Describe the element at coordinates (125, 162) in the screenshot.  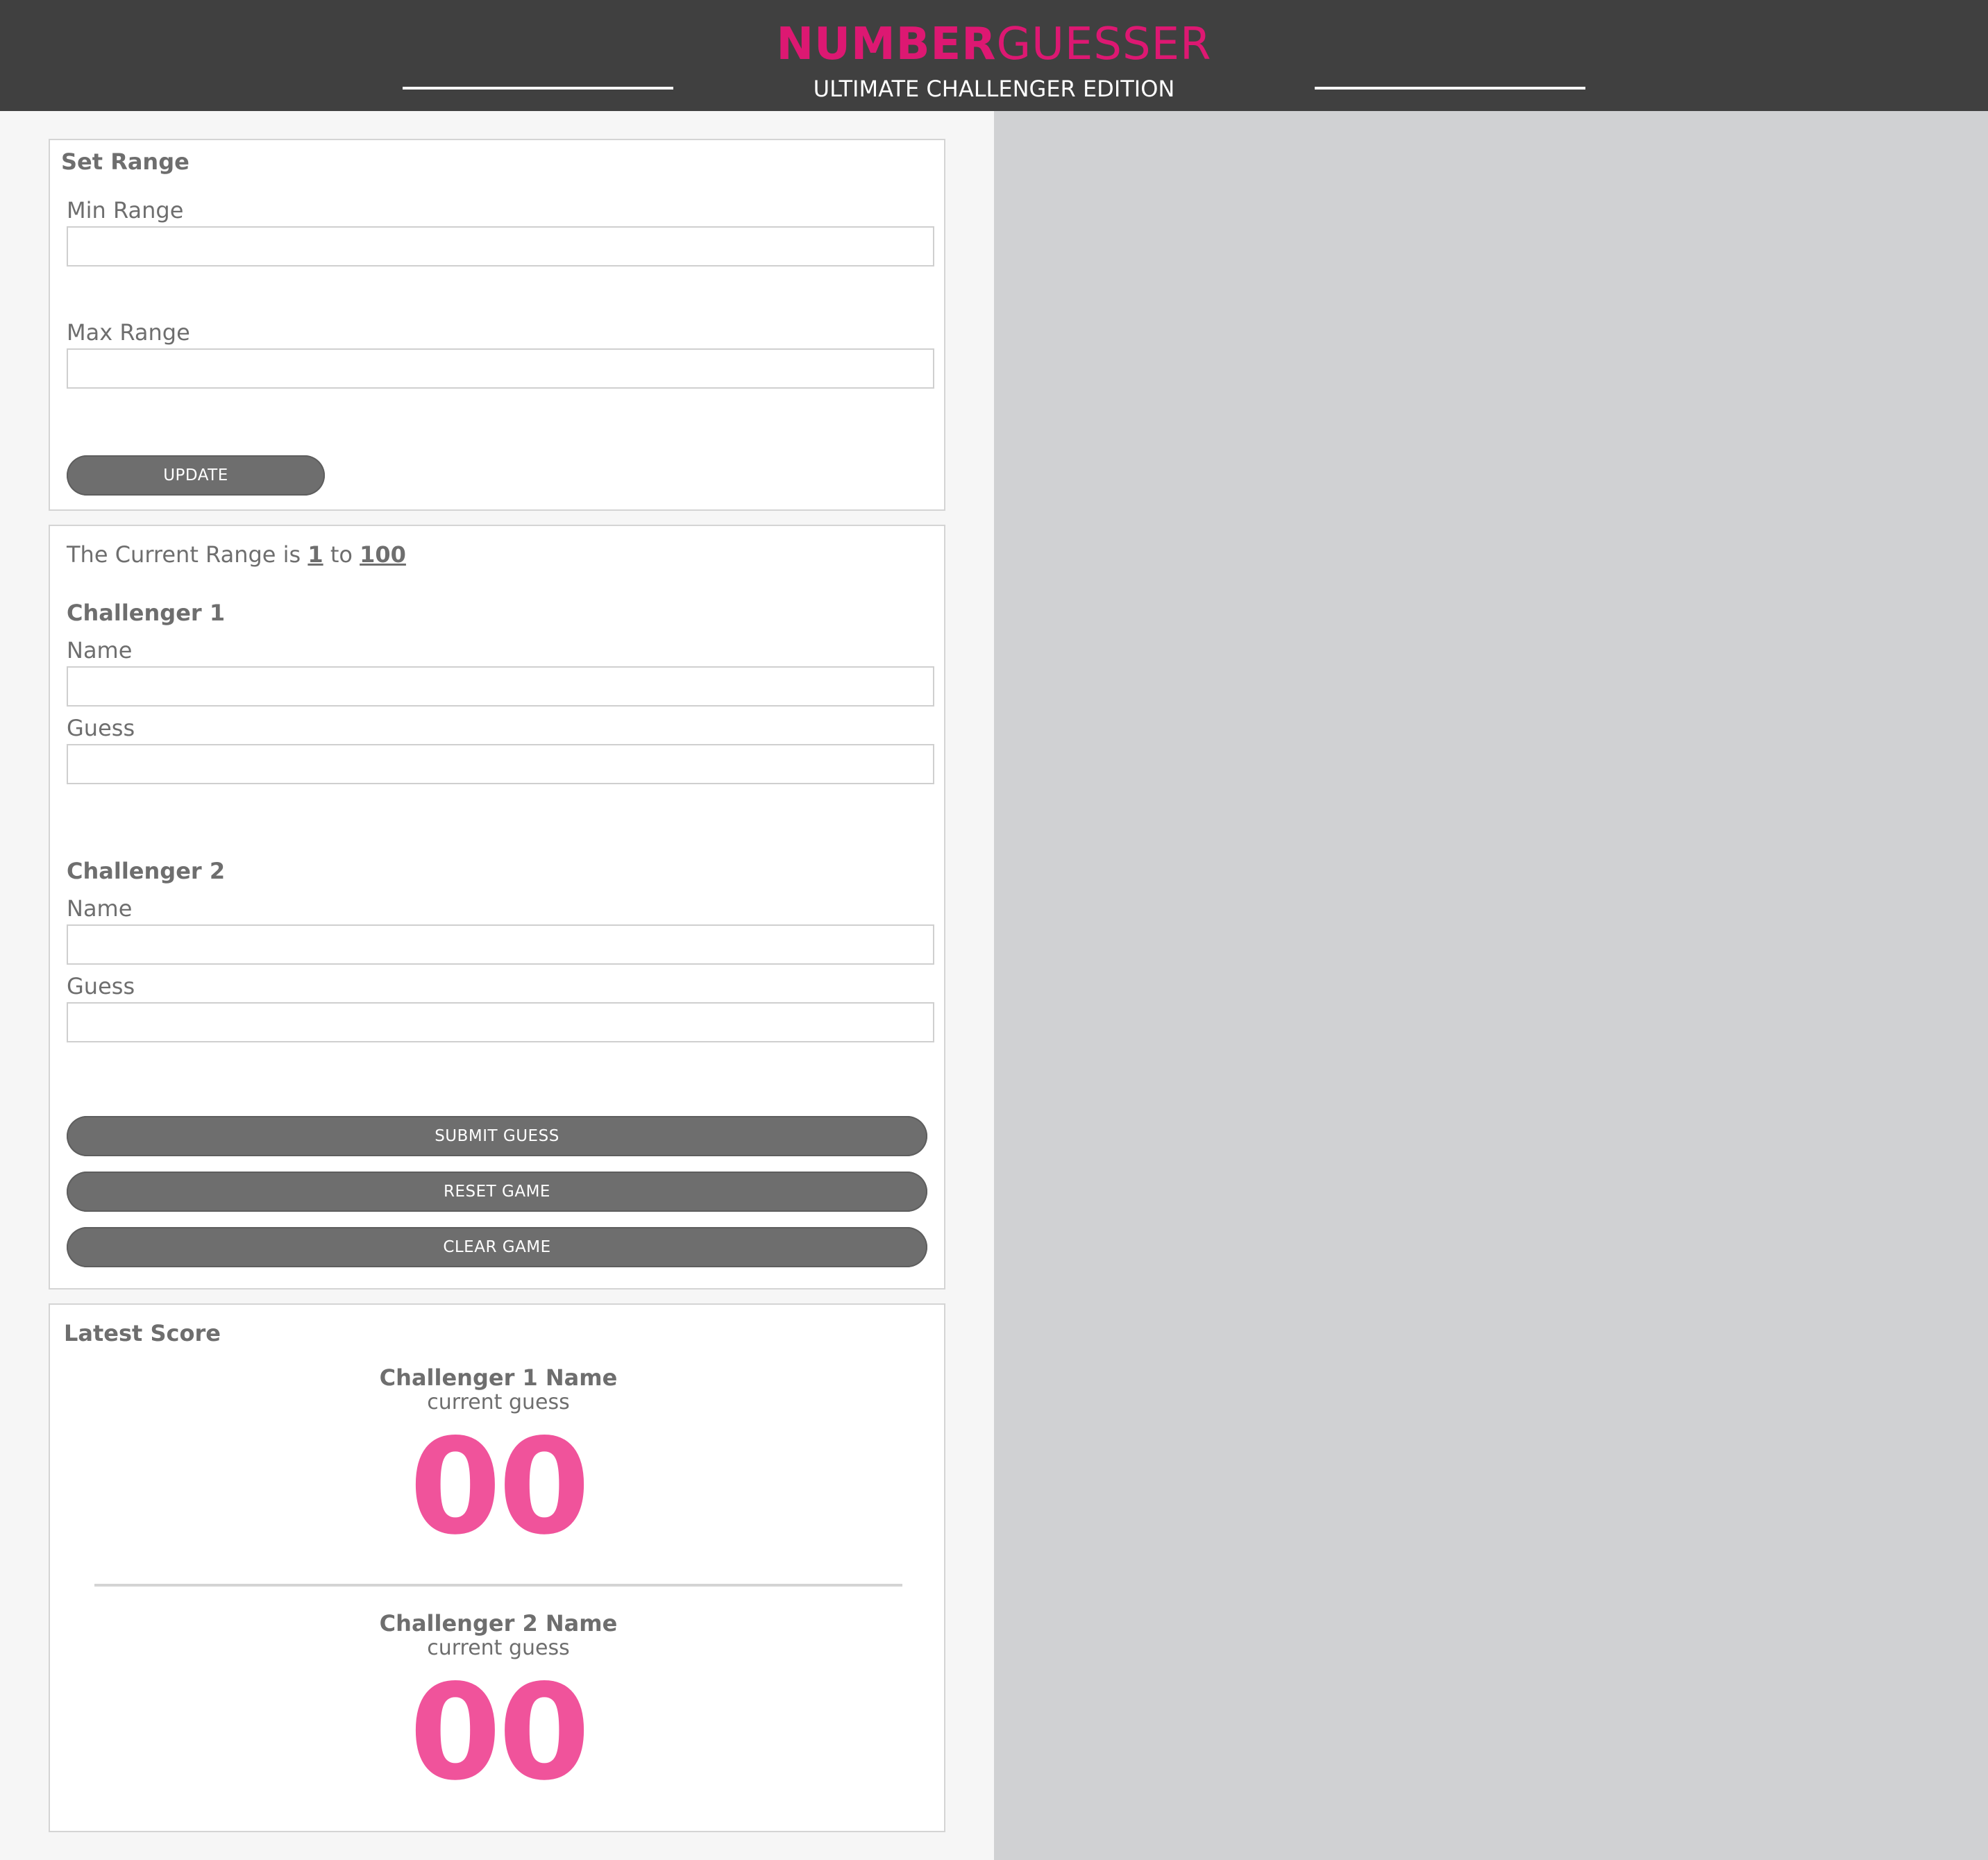
I see `set-range-title: Set Range` at that location.